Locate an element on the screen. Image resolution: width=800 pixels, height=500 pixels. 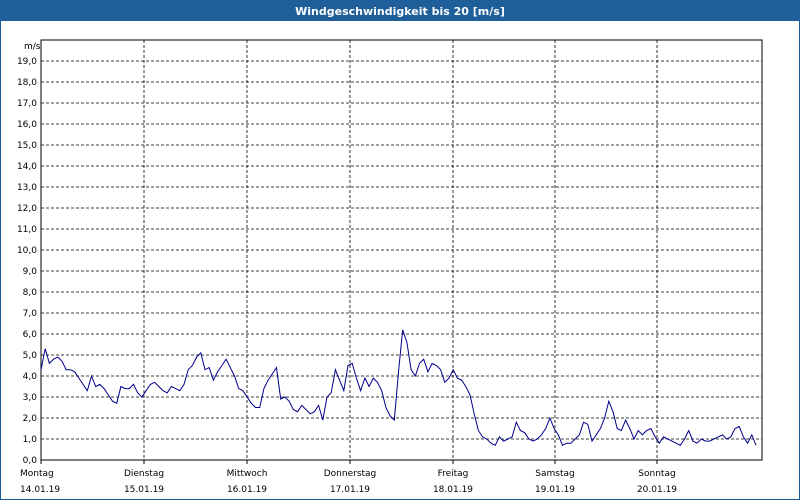
x-date-label: 14.01.19 is located at coordinates (40, 490).